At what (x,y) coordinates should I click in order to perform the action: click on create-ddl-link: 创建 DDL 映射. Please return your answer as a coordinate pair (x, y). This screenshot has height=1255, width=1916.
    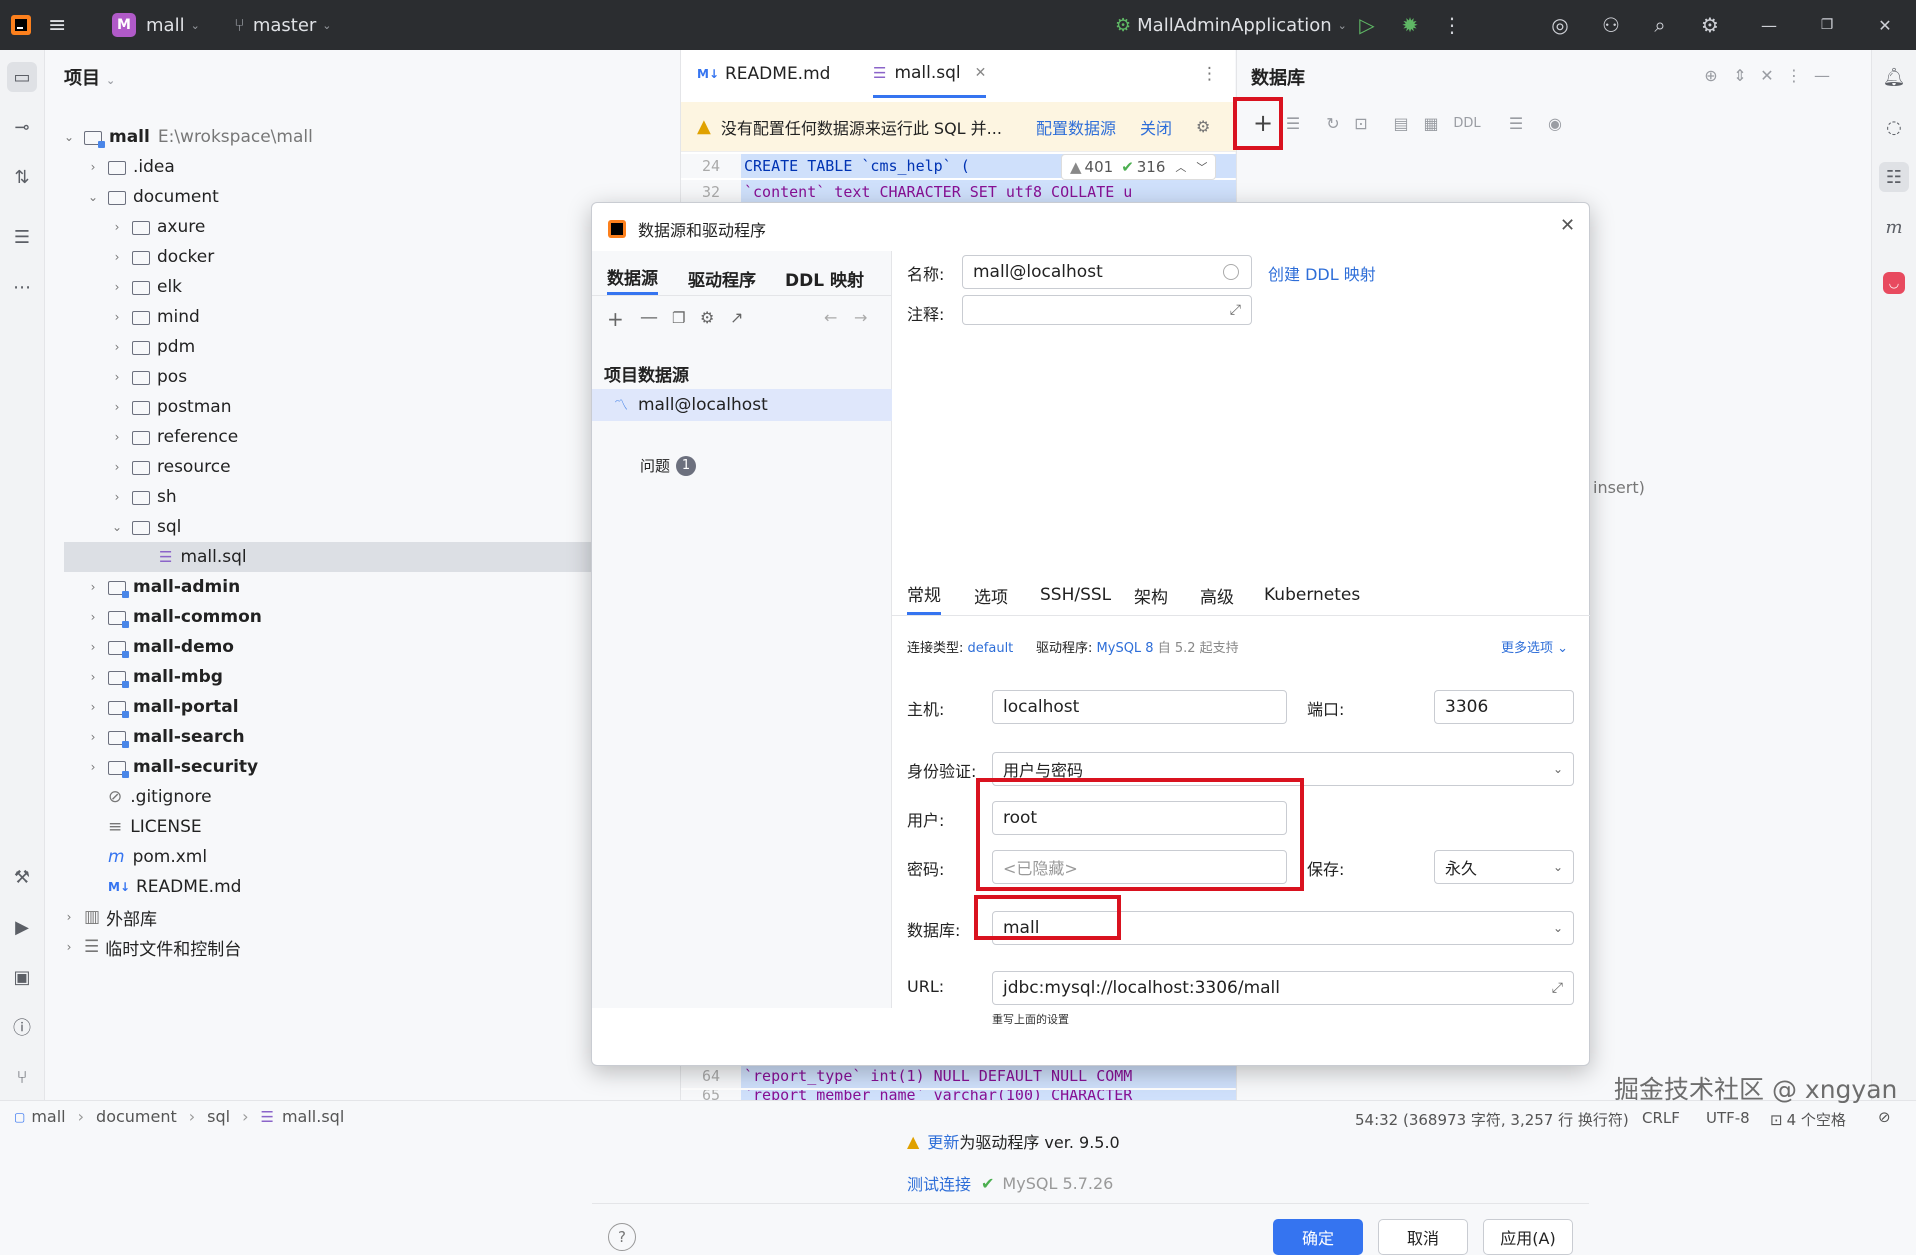
    Looking at the image, I should click on (1322, 273).